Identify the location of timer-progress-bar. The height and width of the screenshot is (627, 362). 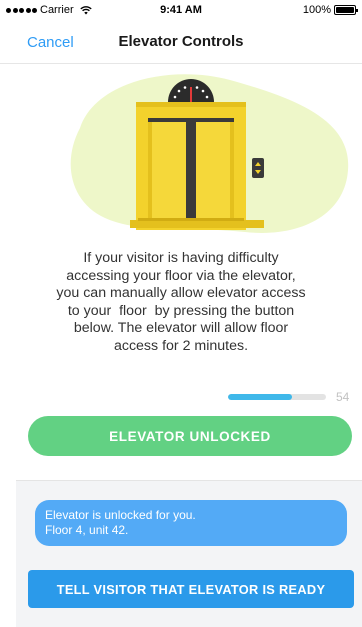
(277, 397).